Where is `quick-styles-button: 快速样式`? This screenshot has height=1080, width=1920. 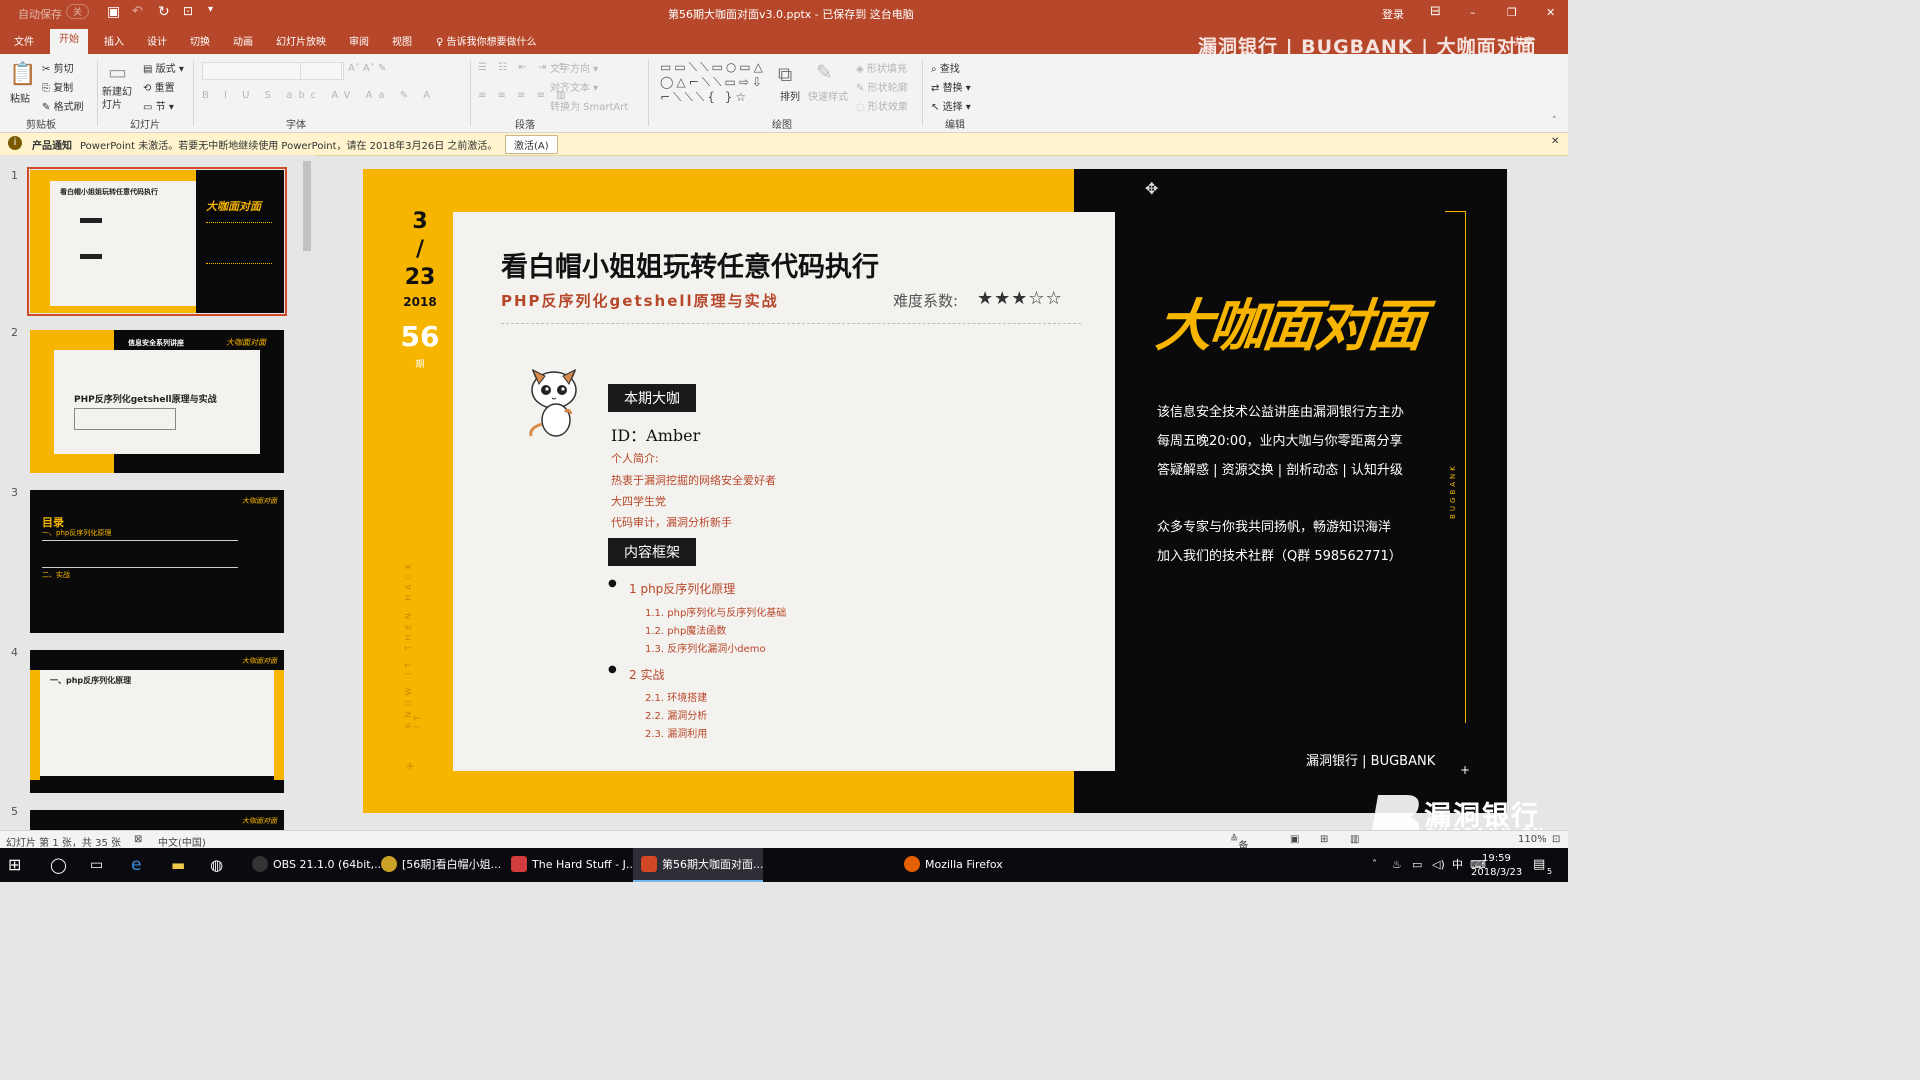 quick-styles-button: 快速样式 is located at coordinates (828, 95).